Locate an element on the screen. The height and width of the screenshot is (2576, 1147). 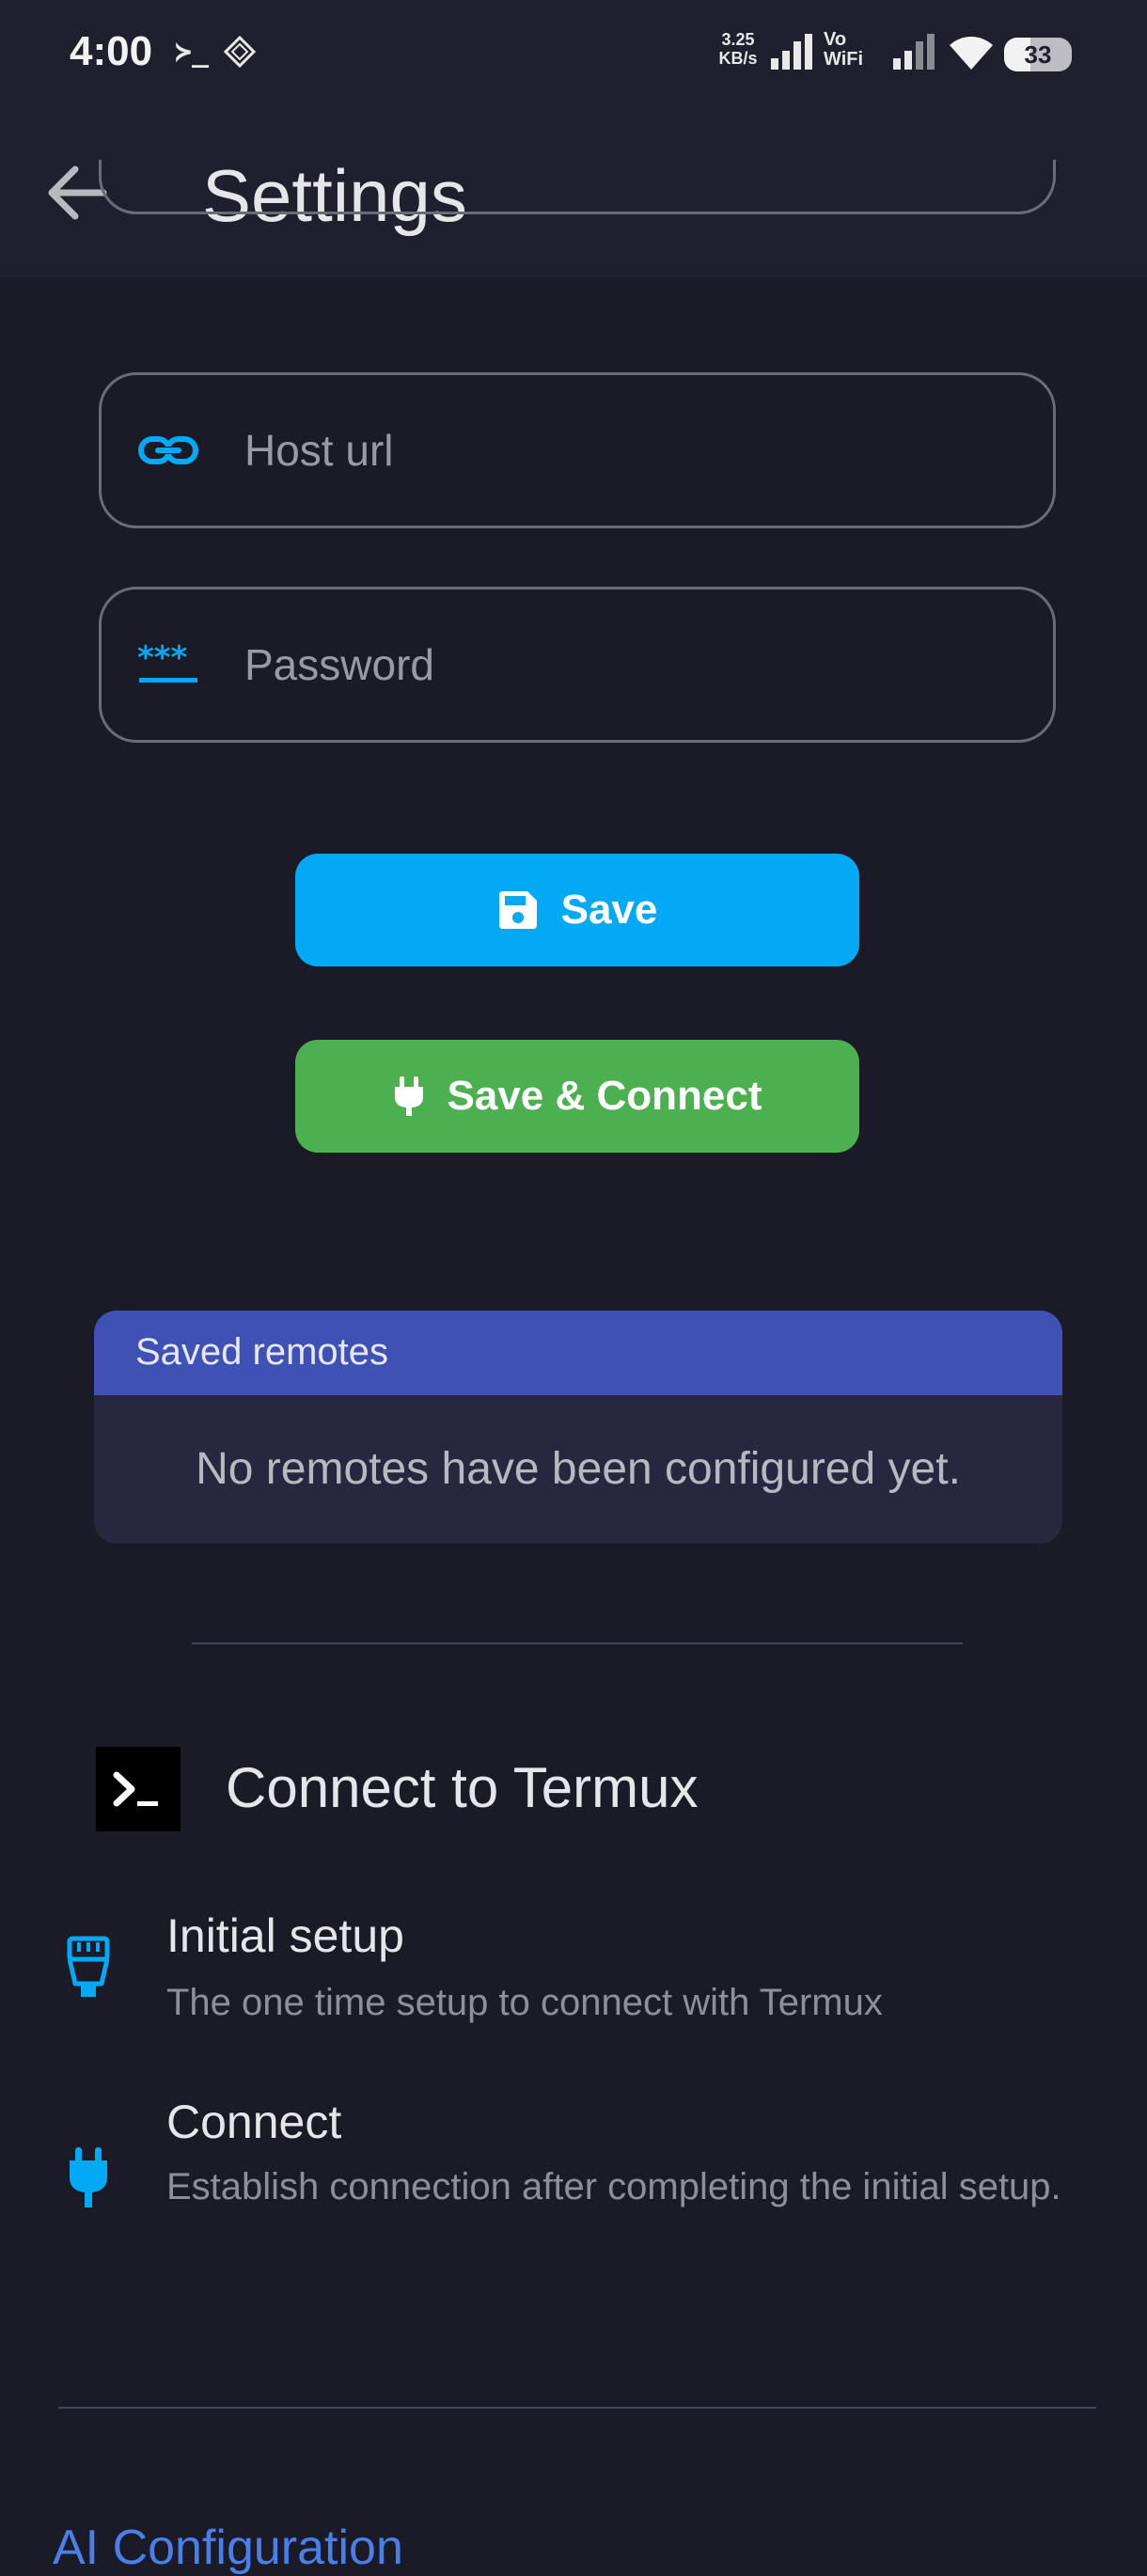
password-field: *** is located at coordinates (577, 665).